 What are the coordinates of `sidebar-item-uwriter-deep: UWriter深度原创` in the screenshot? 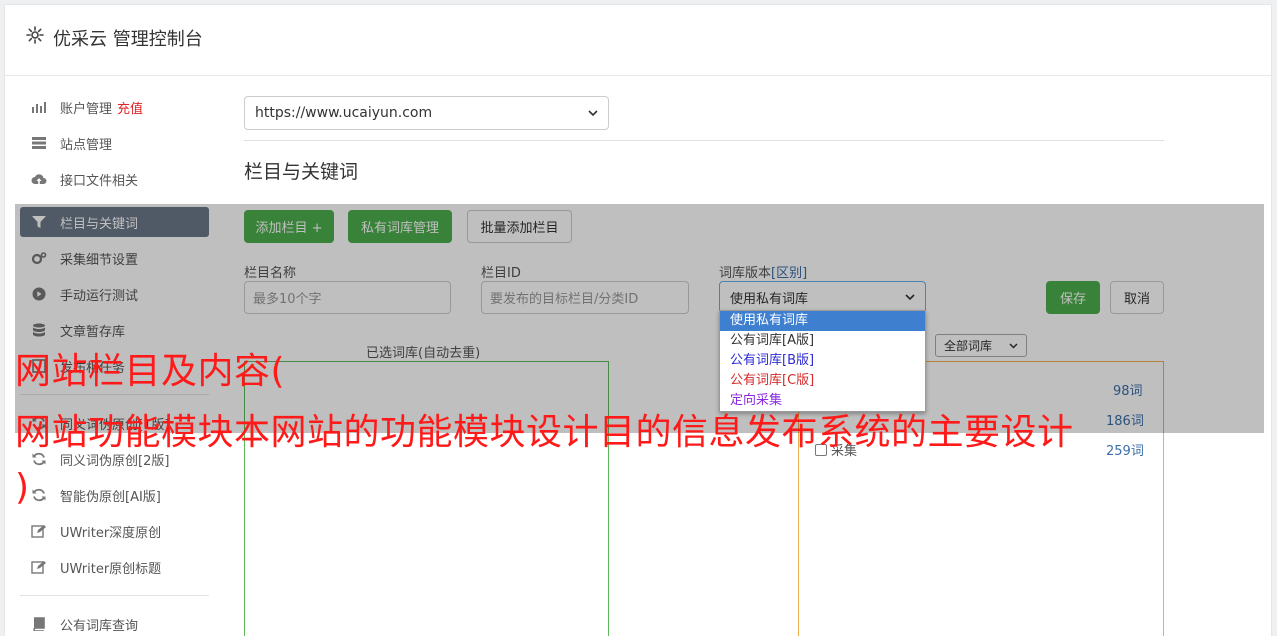 It's located at (114, 531).